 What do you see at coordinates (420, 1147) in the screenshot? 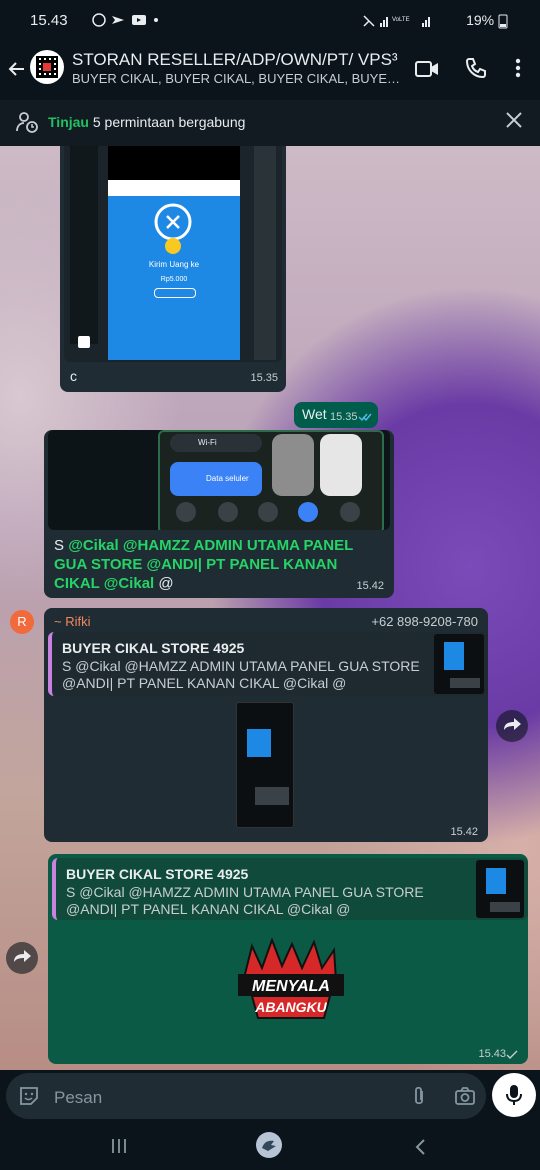
I see `back-nav-icon` at bounding box center [420, 1147].